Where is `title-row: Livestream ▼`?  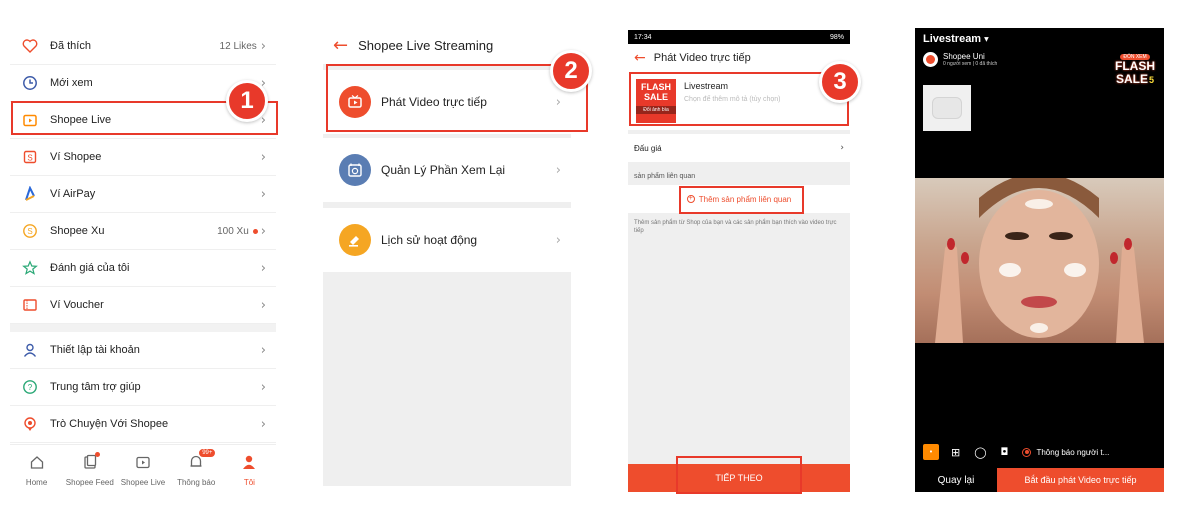
title-row: Livestream ▼ is located at coordinates (956, 39).